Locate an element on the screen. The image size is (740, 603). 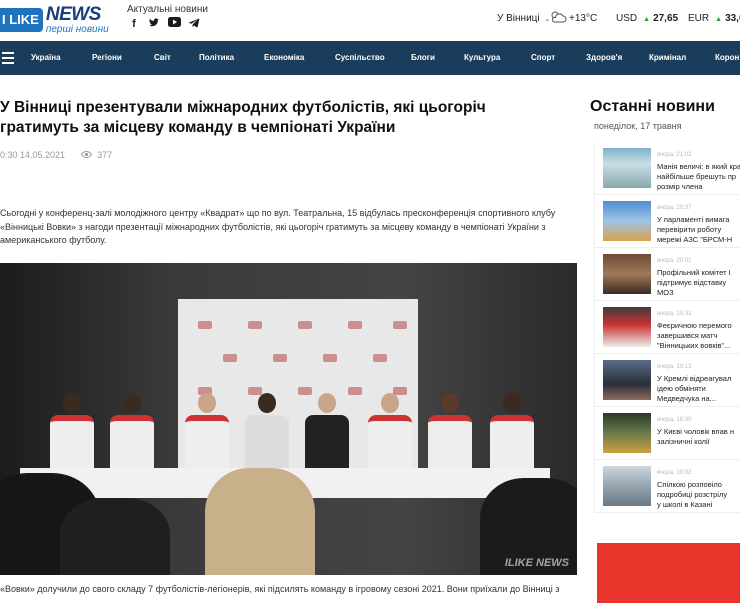
facebook-icon: f is located at coordinates (134, 24).